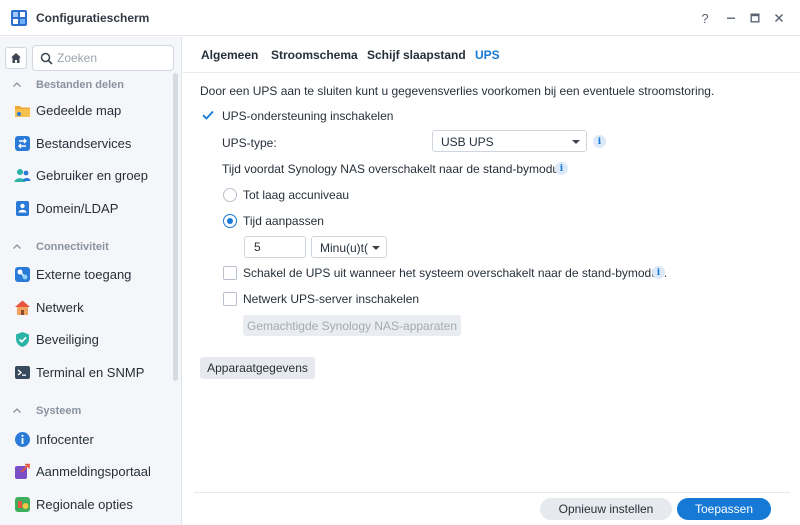 The image size is (800, 525). Describe the element at coordinates (755, 18) in the screenshot. I see `maximize-icon` at that location.